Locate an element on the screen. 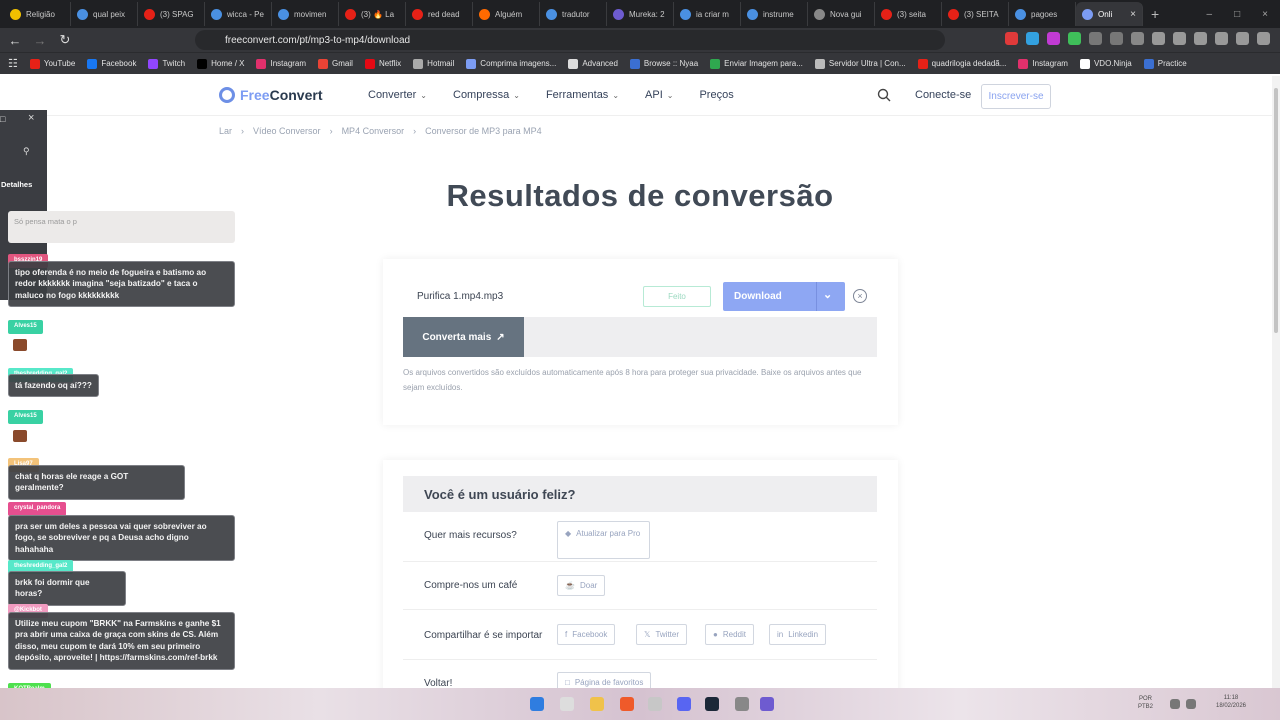 This screenshot has width=1280, height=720. breadcrumb-item: MP4 Conversor is located at coordinates (373, 131).